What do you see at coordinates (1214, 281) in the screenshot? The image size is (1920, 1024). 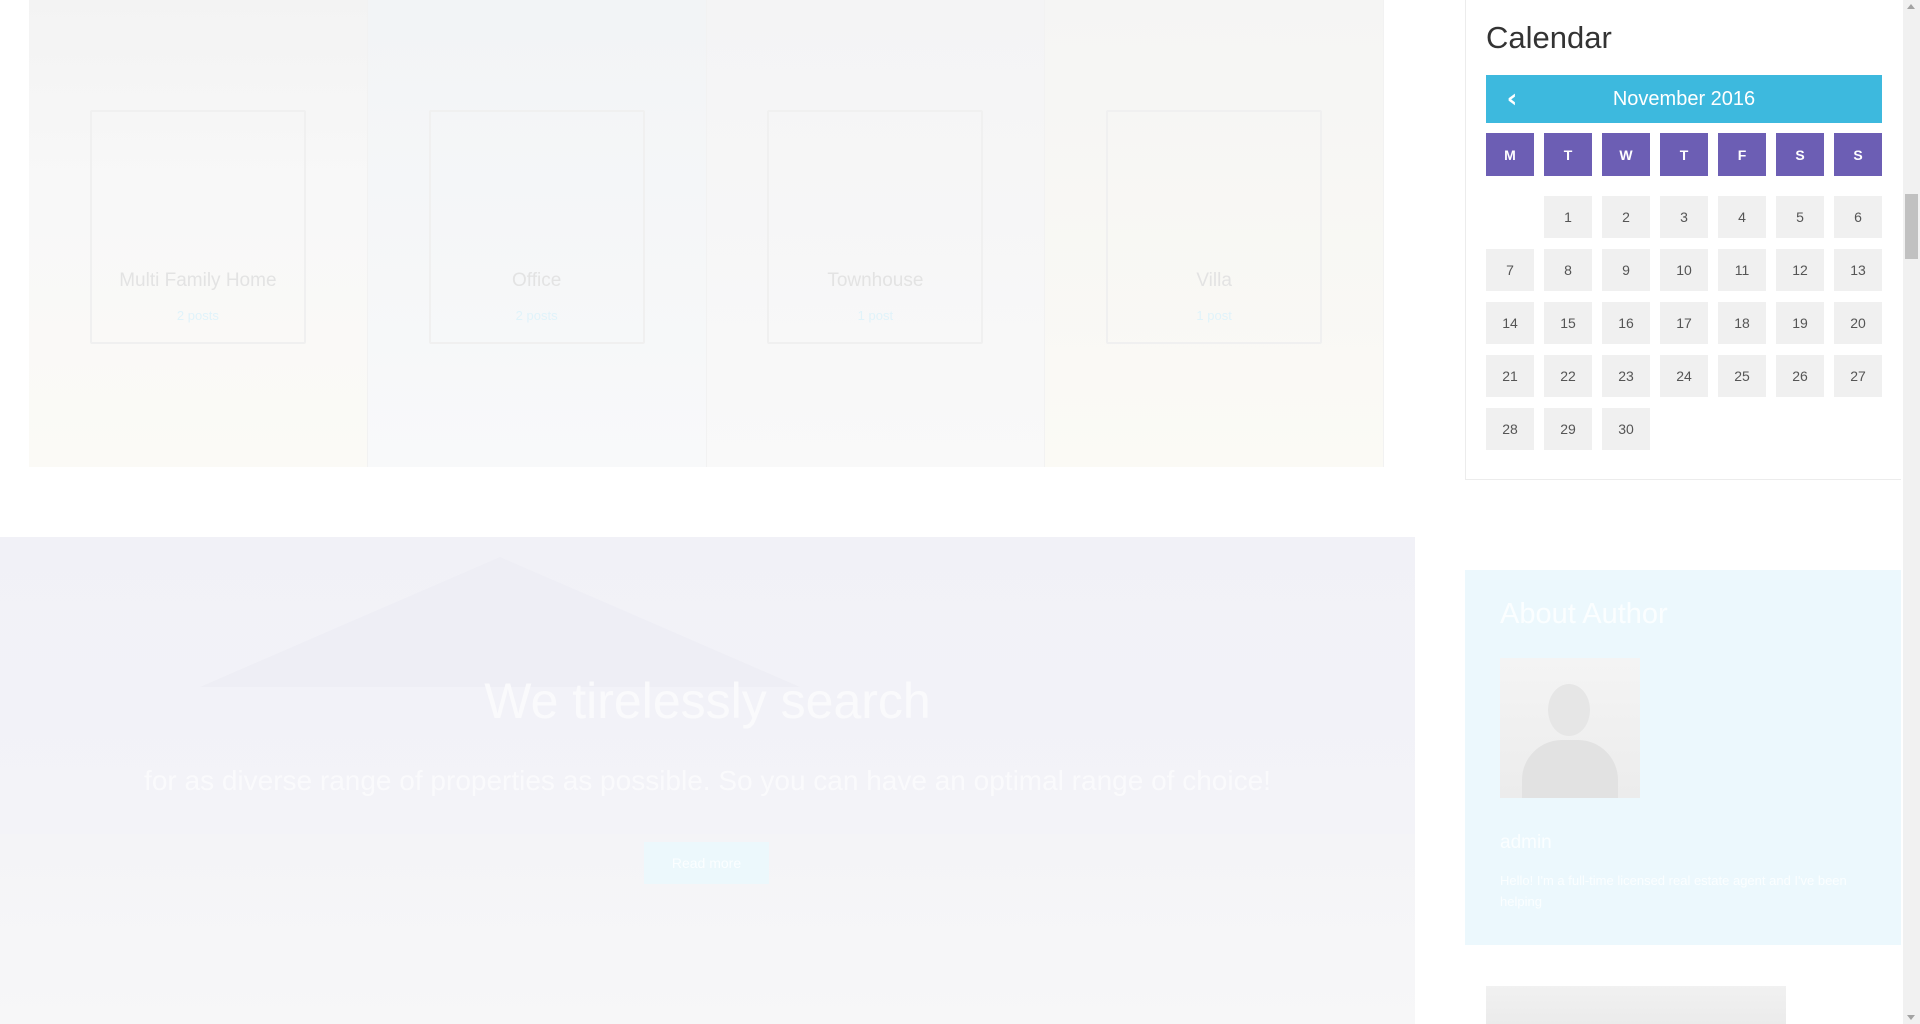 I see `type-name: Villa` at bounding box center [1214, 281].